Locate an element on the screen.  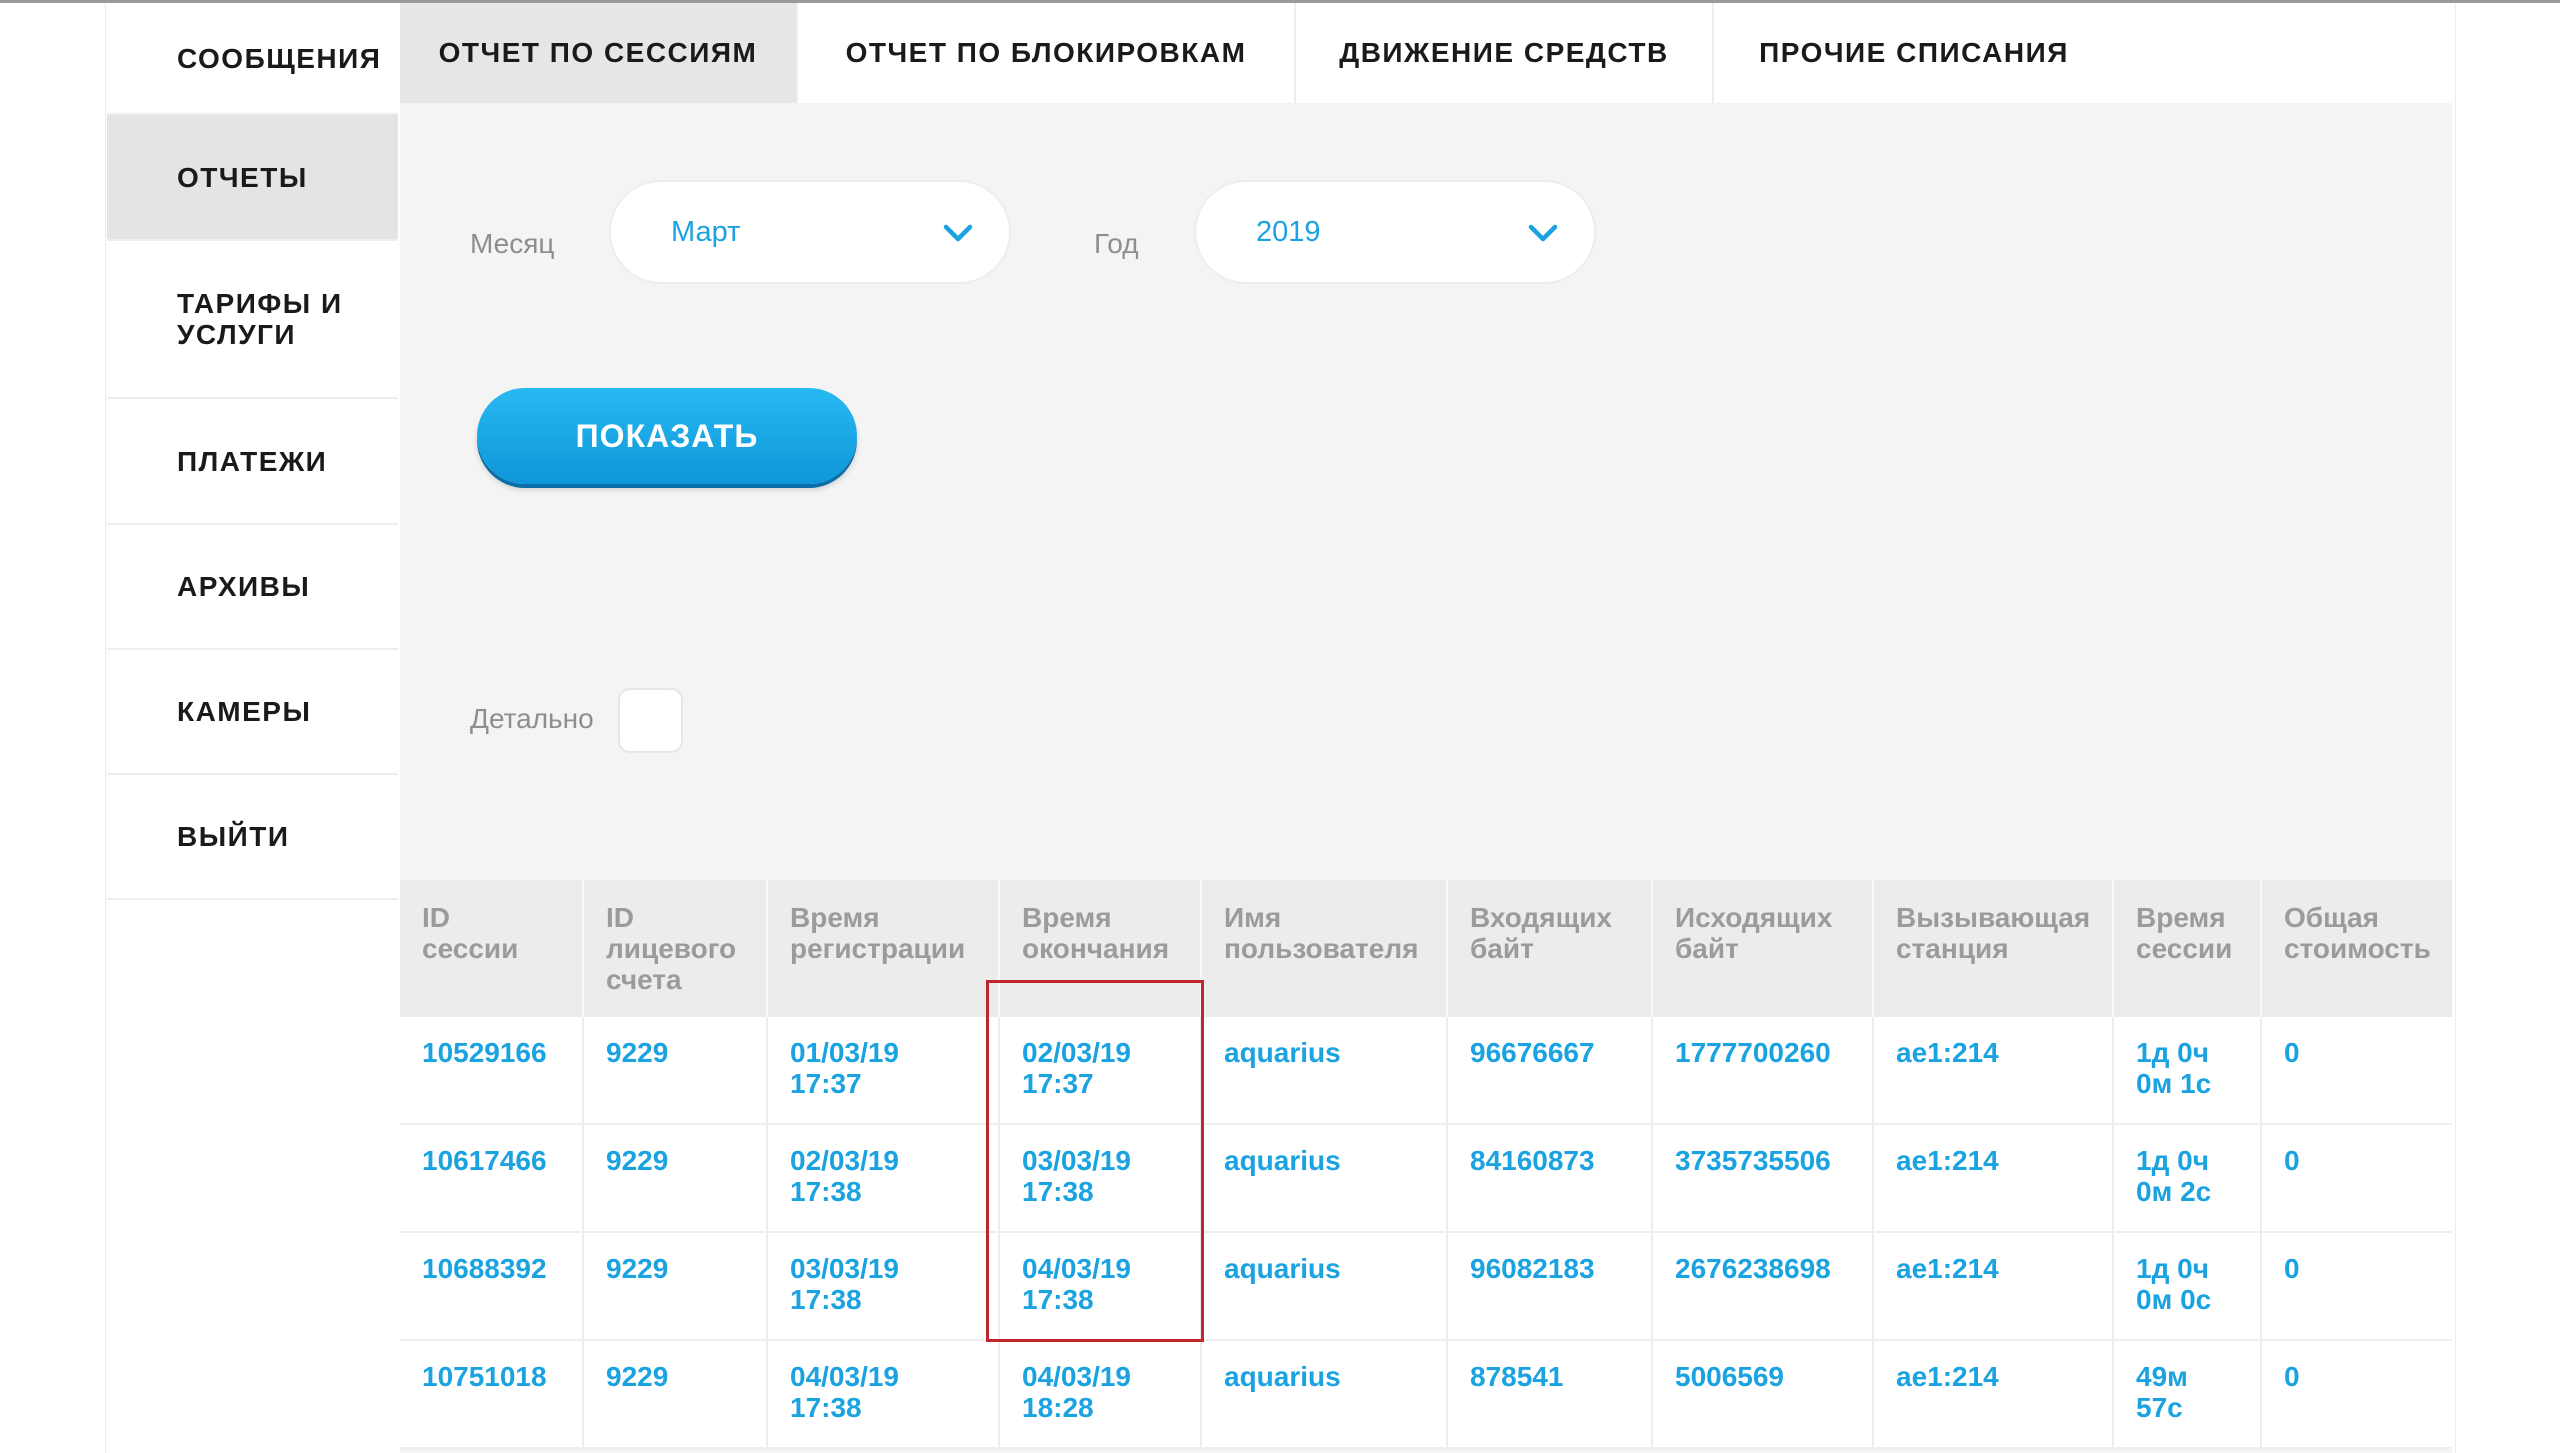
session-time-cell: 49м 57с is located at coordinates (2188, 1394).